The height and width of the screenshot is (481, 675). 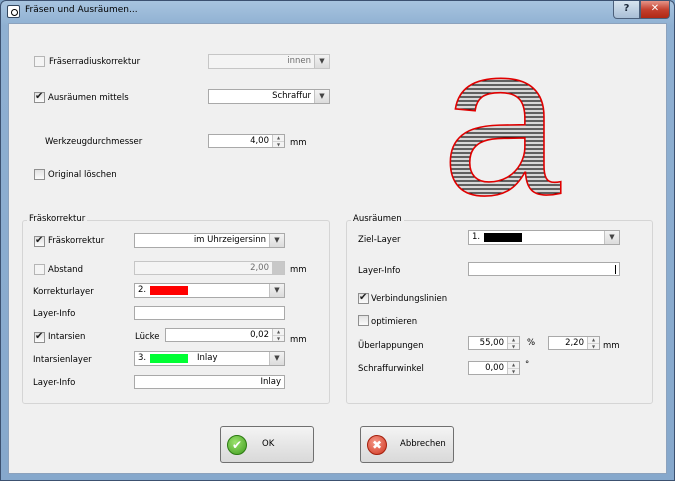 What do you see at coordinates (337, 12) in the screenshot?
I see `title-bar: Fräsen und Ausräumen... ? ✕` at bounding box center [337, 12].